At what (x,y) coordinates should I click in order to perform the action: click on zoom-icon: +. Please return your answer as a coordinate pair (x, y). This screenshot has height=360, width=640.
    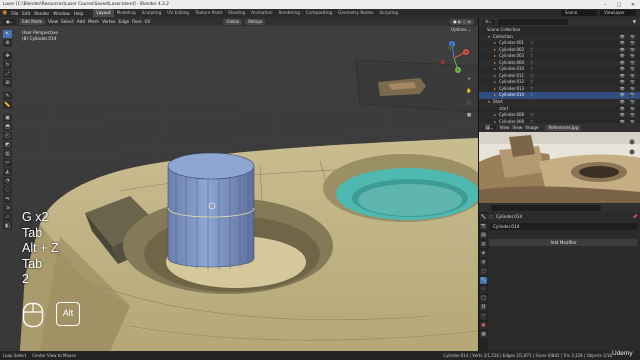
    Looking at the image, I should click on (469, 80).